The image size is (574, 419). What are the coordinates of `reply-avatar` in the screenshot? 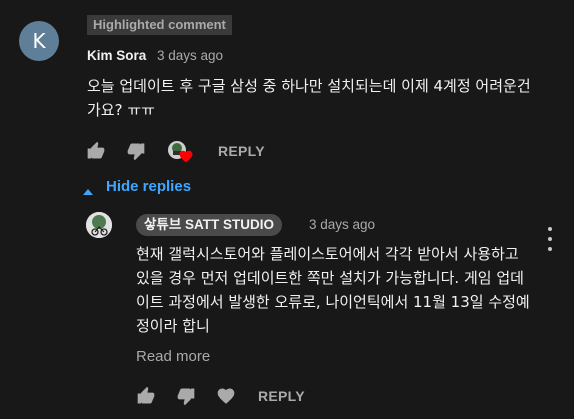 It's located at (99, 225).